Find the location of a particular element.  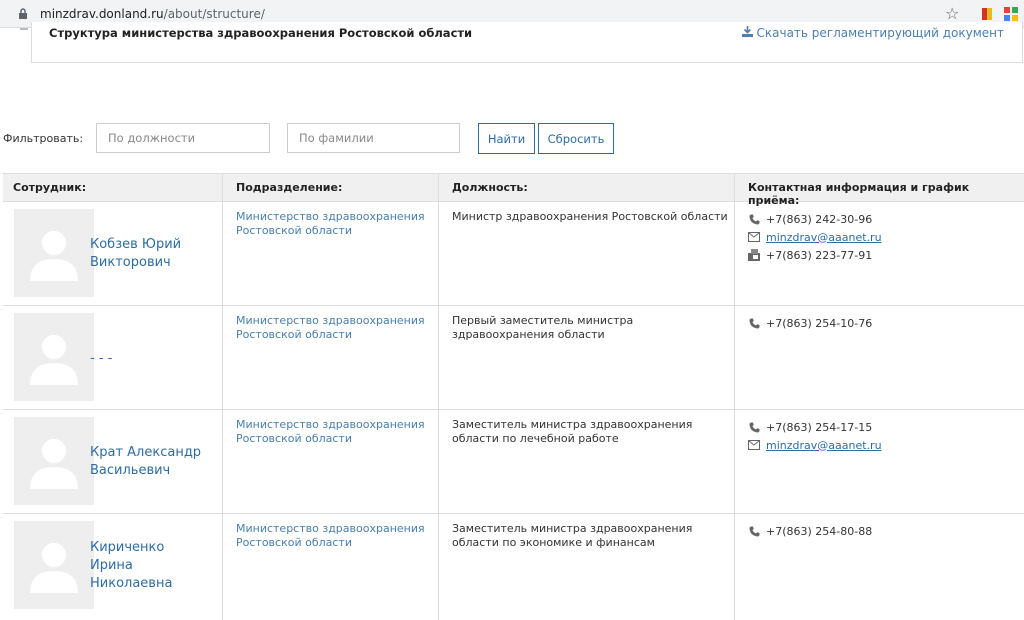

download-document-link: Скачать регламентирующий документ is located at coordinates (873, 33).